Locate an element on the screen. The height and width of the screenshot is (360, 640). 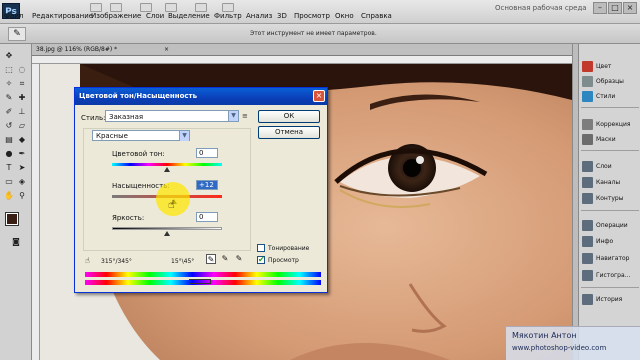
panel-adjustments: Коррекция is located at coordinates (610, 124).